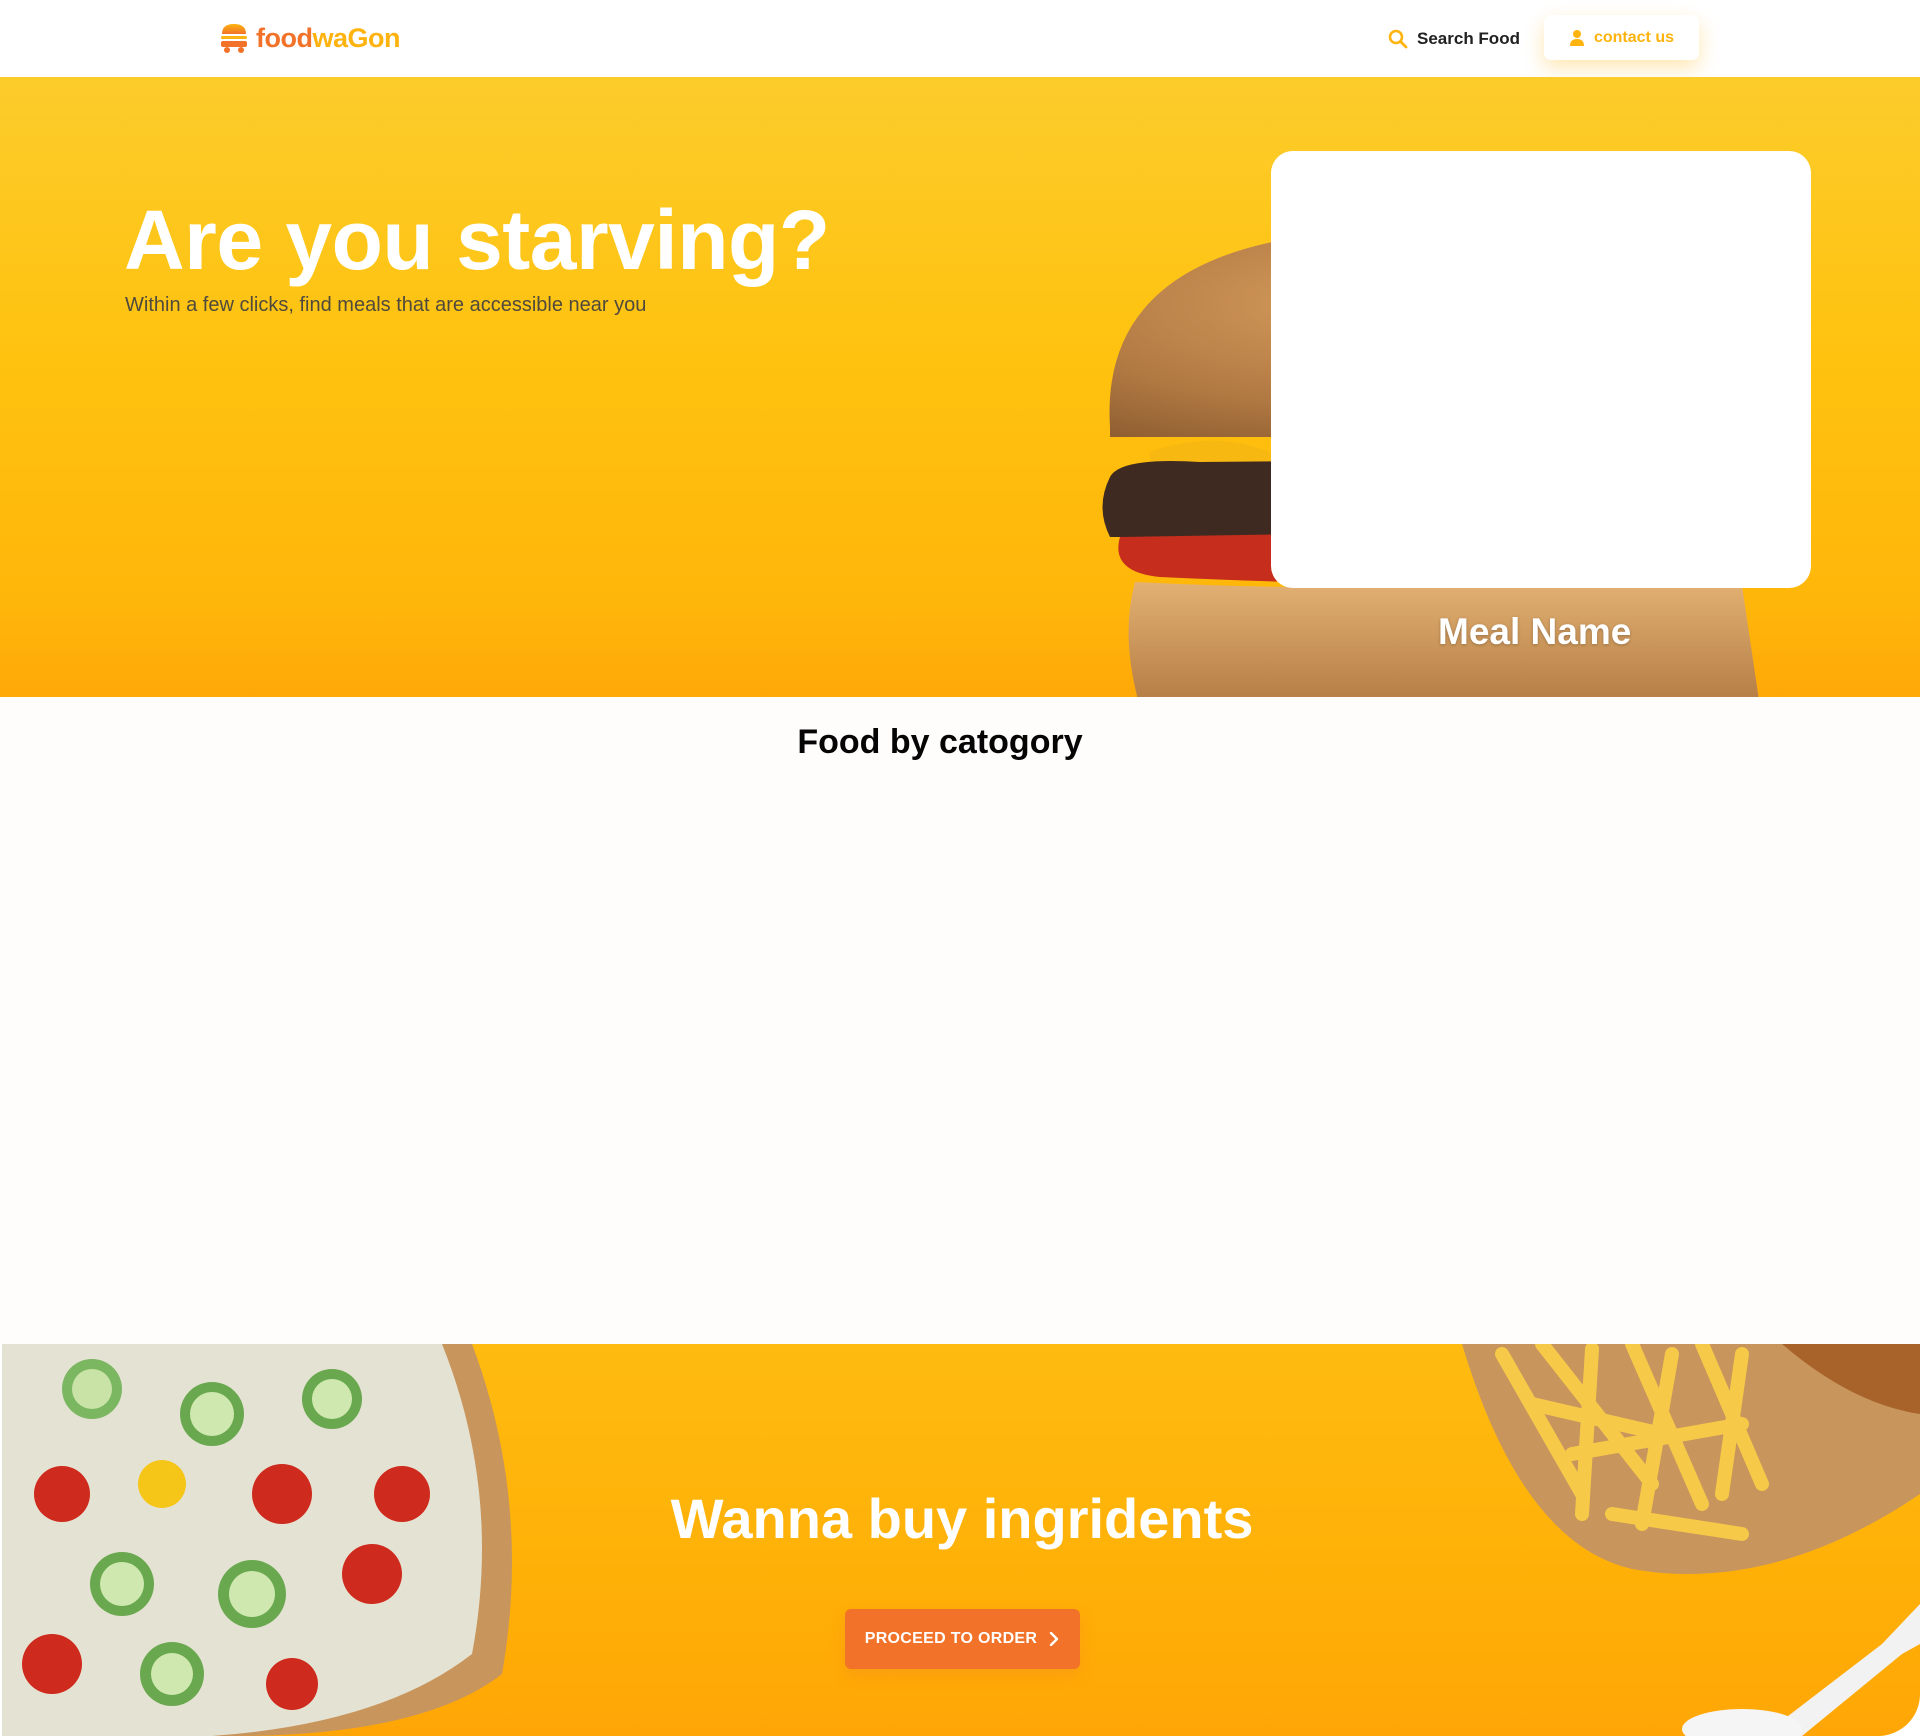 Image resolution: width=1920 pixels, height=1736 pixels. I want to click on logo-text-wagon: waGon, so click(356, 38).